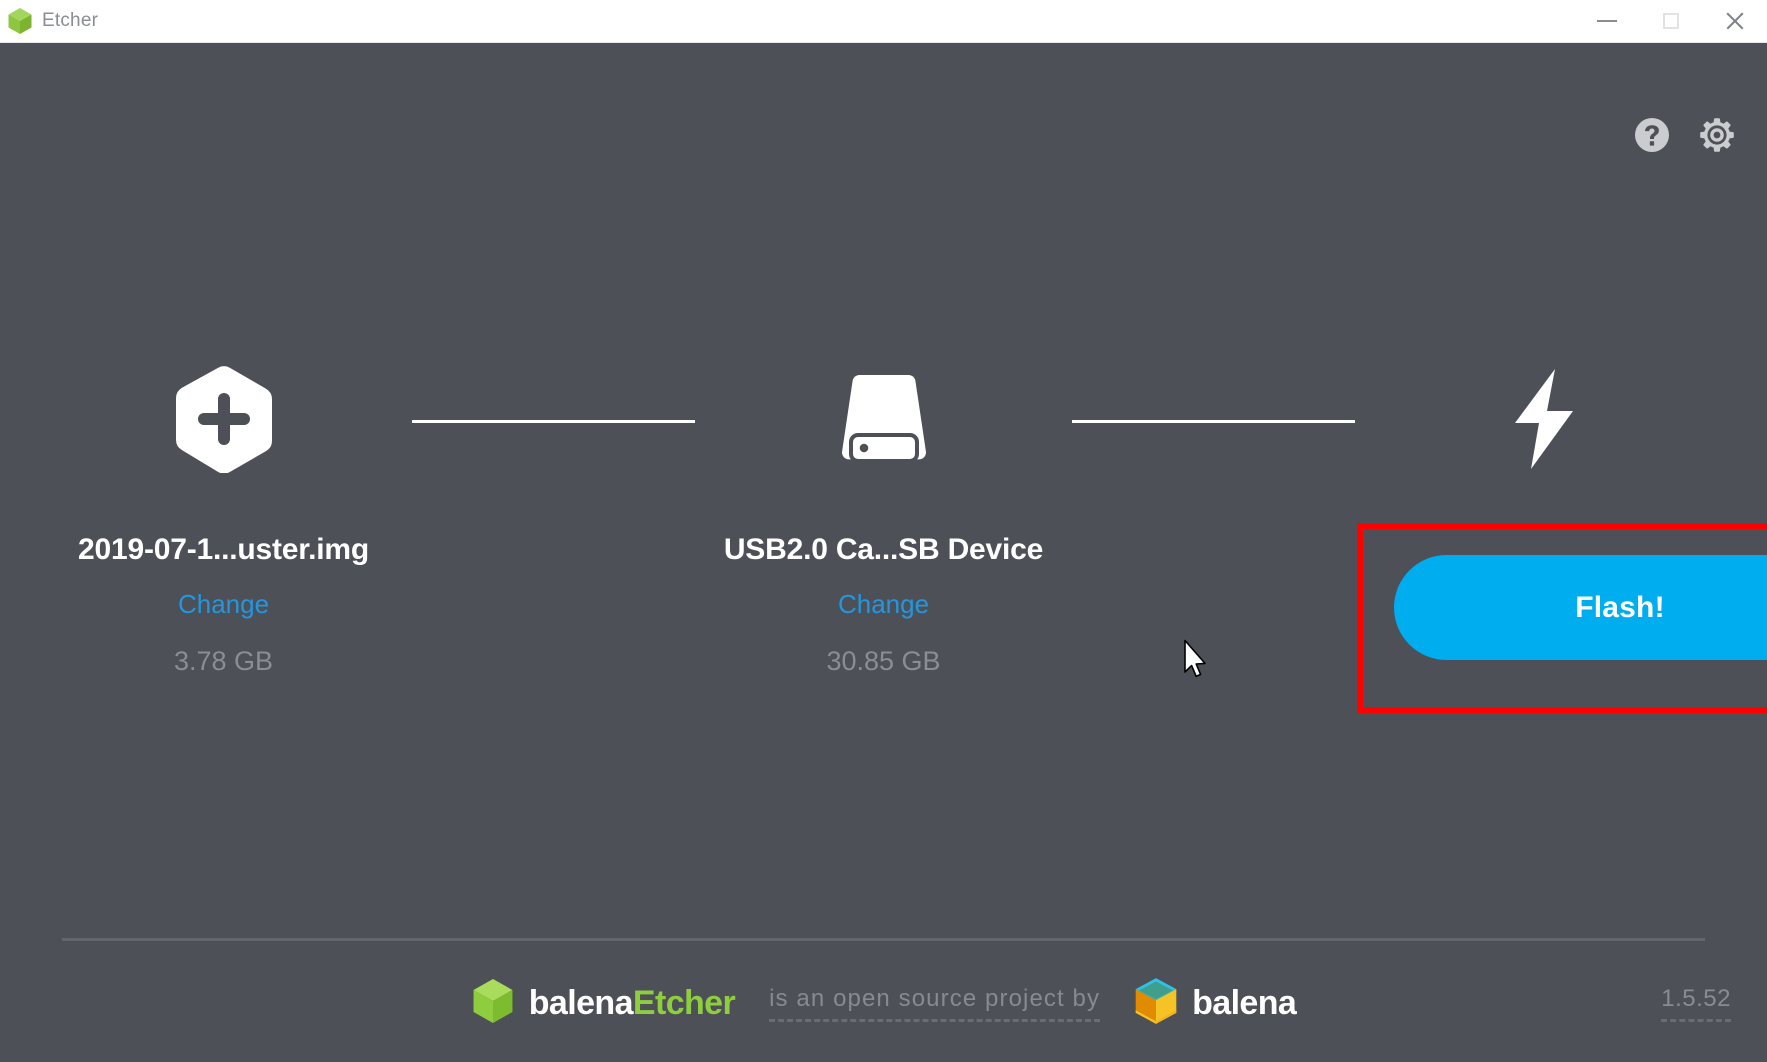 This screenshot has width=1767, height=1062. I want to click on etcher-wordmark-etcher: Etcher, so click(684, 1002).